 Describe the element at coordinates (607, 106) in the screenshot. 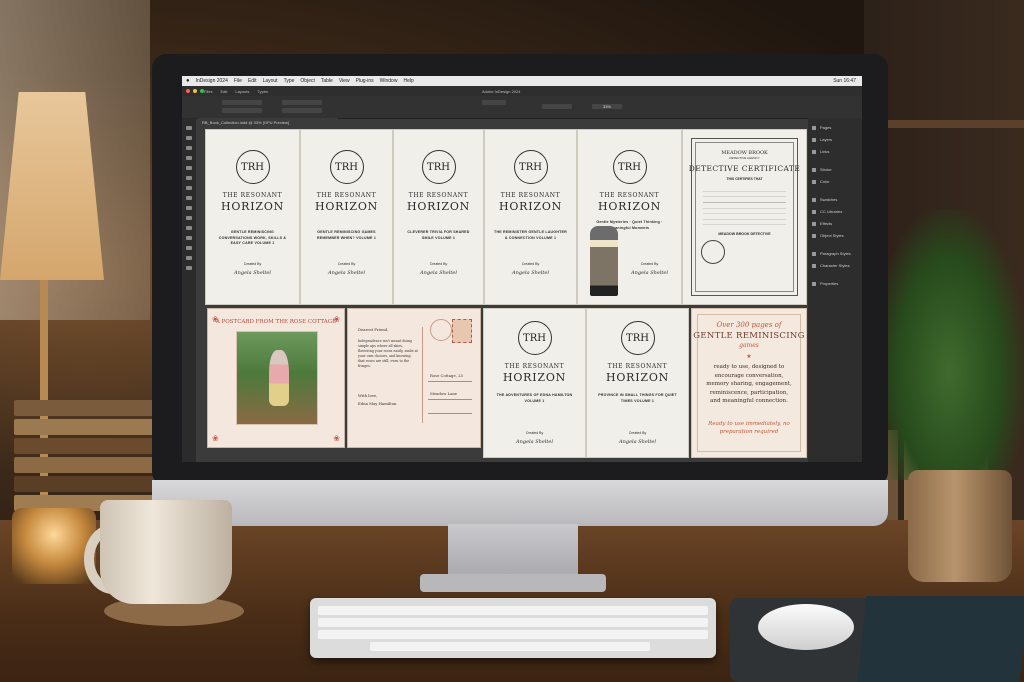

I see `zoom-level: 33%` at that location.